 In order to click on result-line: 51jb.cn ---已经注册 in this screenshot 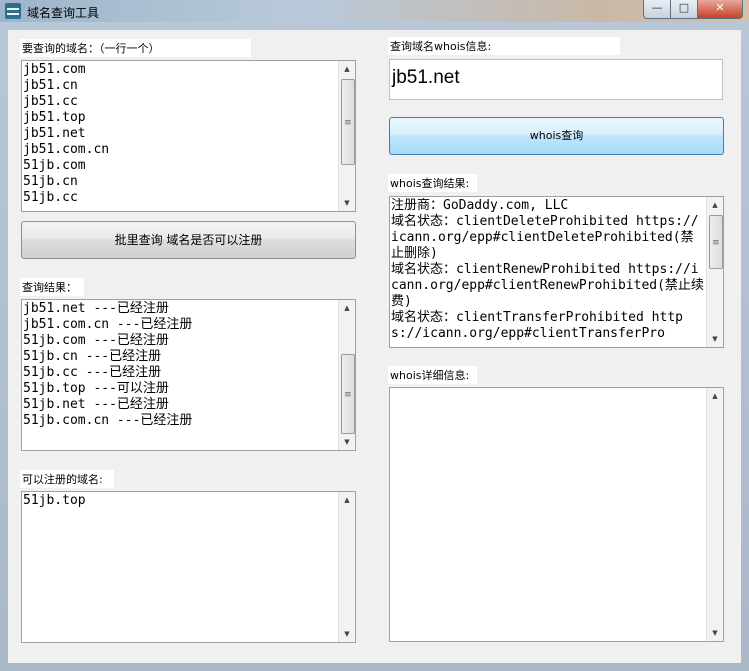, I will do `click(92, 356)`.